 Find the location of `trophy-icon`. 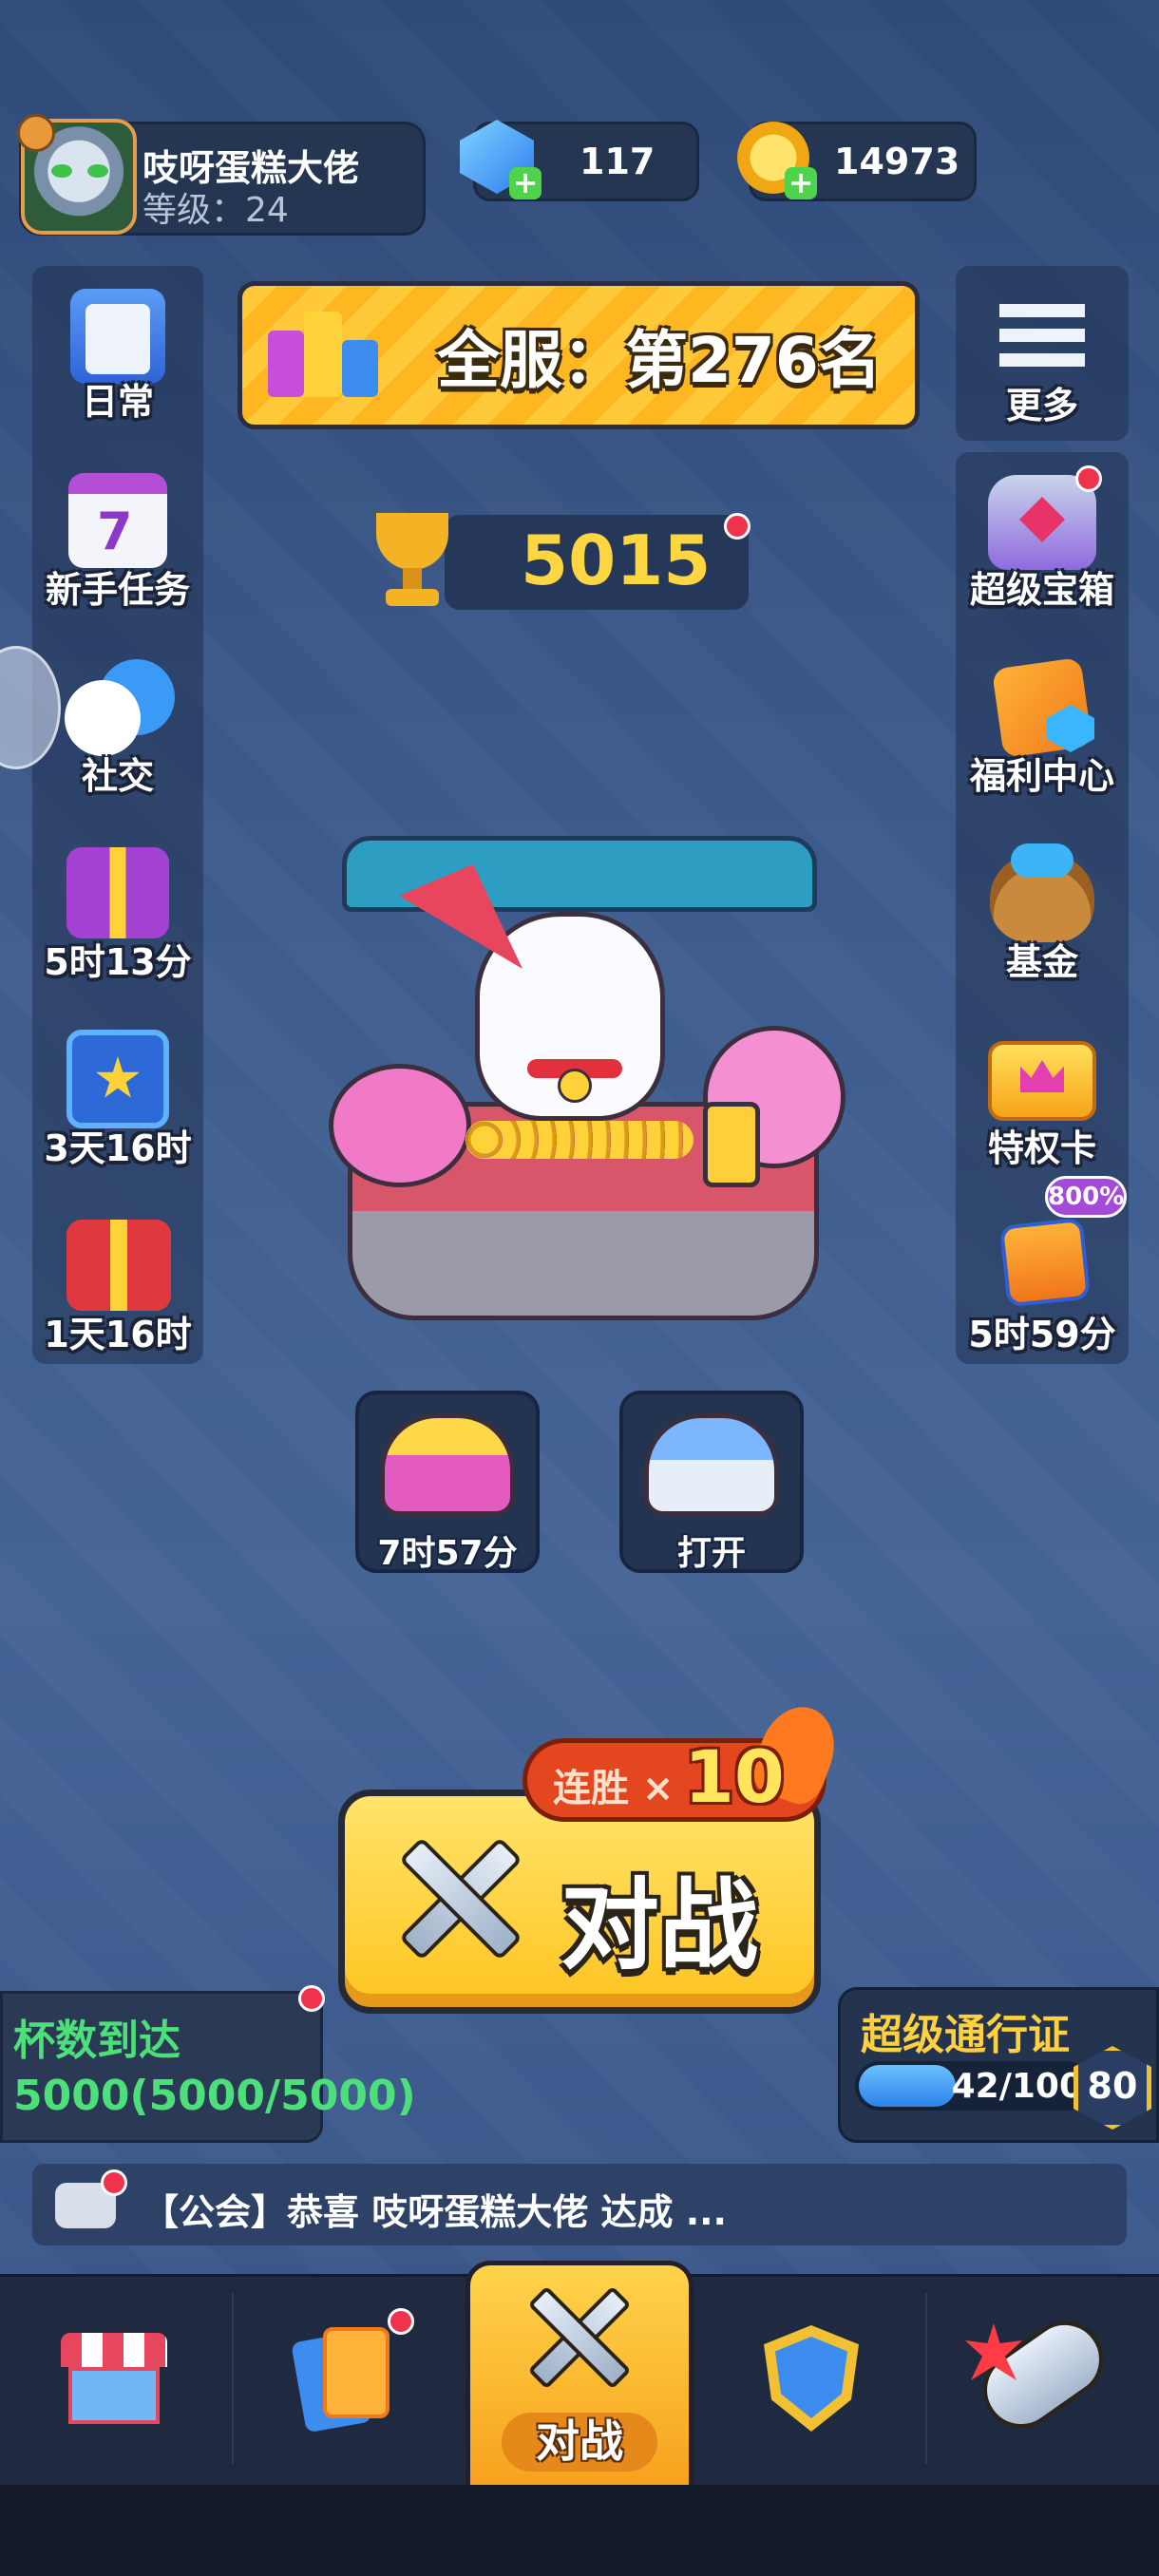

trophy-icon is located at coordinates (412, 562).